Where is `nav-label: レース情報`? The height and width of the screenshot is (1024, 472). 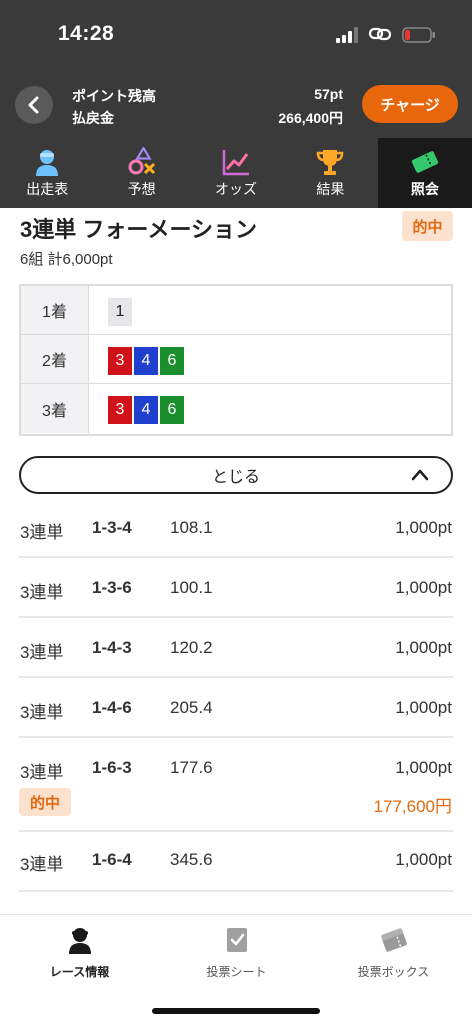 nav-label: レース情報 is located at coordinates (79, 972).